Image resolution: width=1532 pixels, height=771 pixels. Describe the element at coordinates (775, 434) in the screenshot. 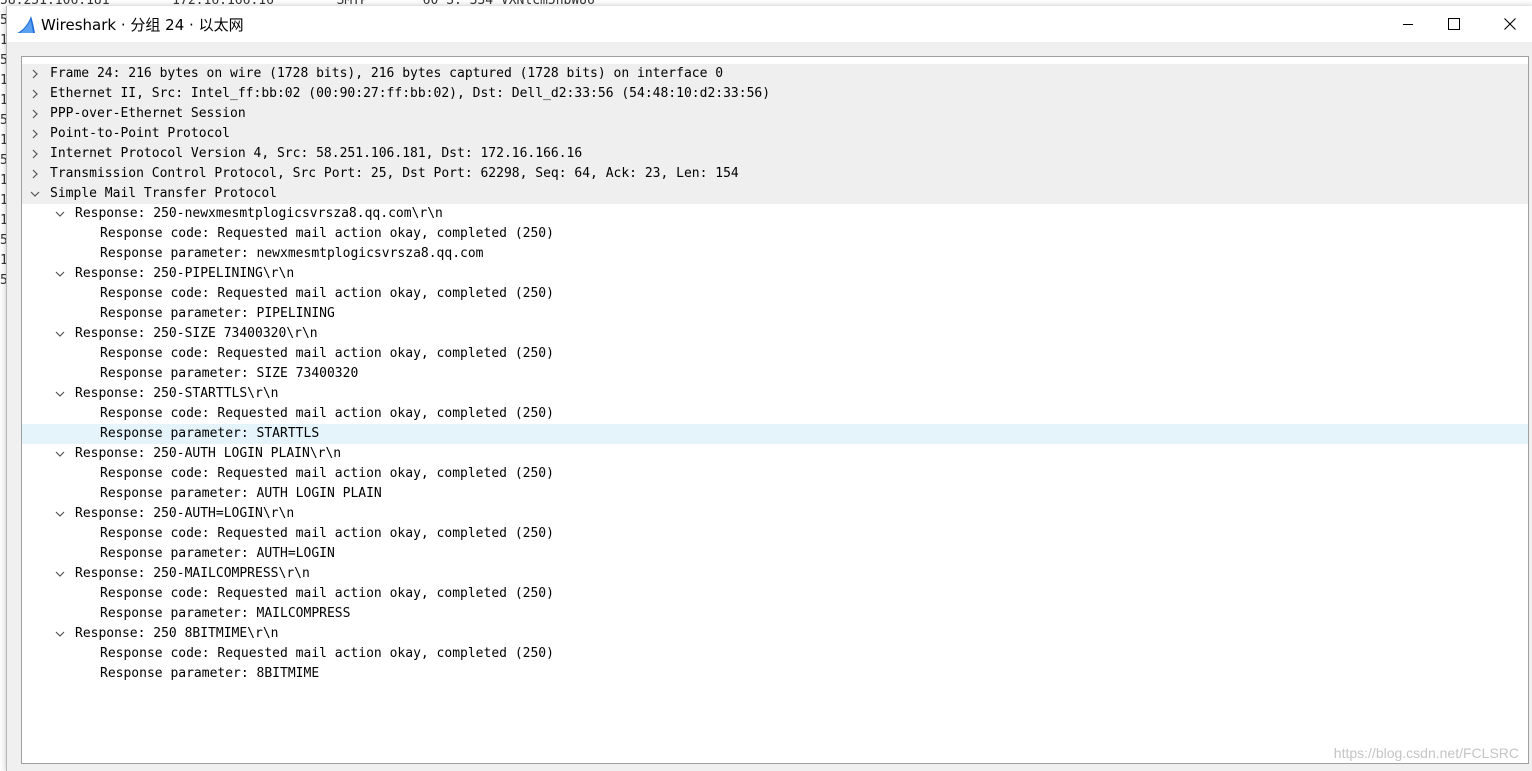

I see `tree-item-field: Response parameter: STARTTLS` at that location.